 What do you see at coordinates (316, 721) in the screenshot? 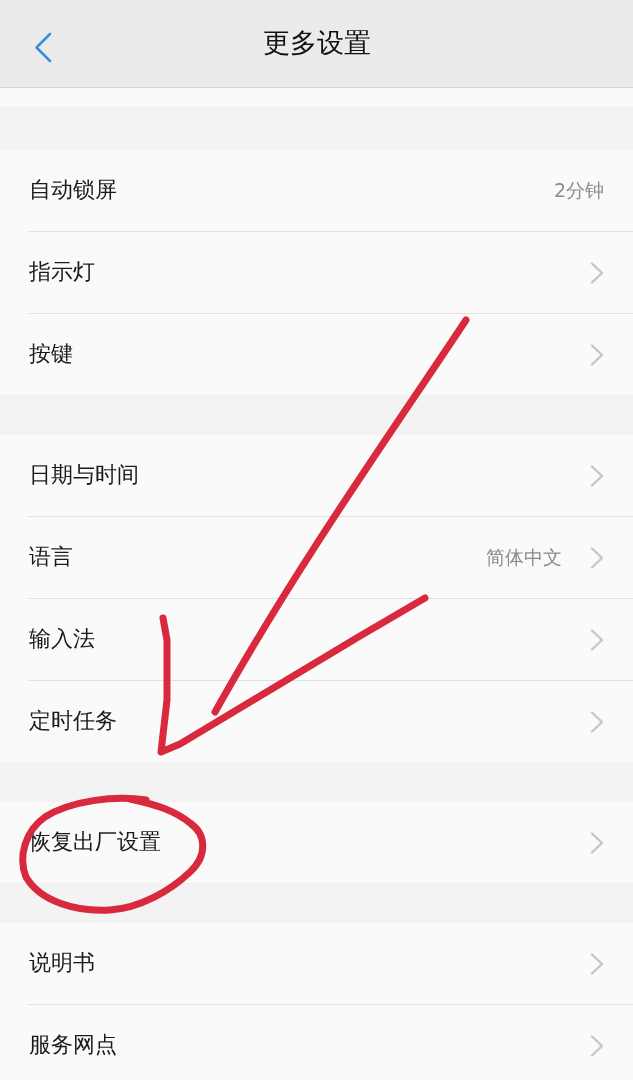
I see `settings-row: 定时任务` at bounding box center [316, 721].